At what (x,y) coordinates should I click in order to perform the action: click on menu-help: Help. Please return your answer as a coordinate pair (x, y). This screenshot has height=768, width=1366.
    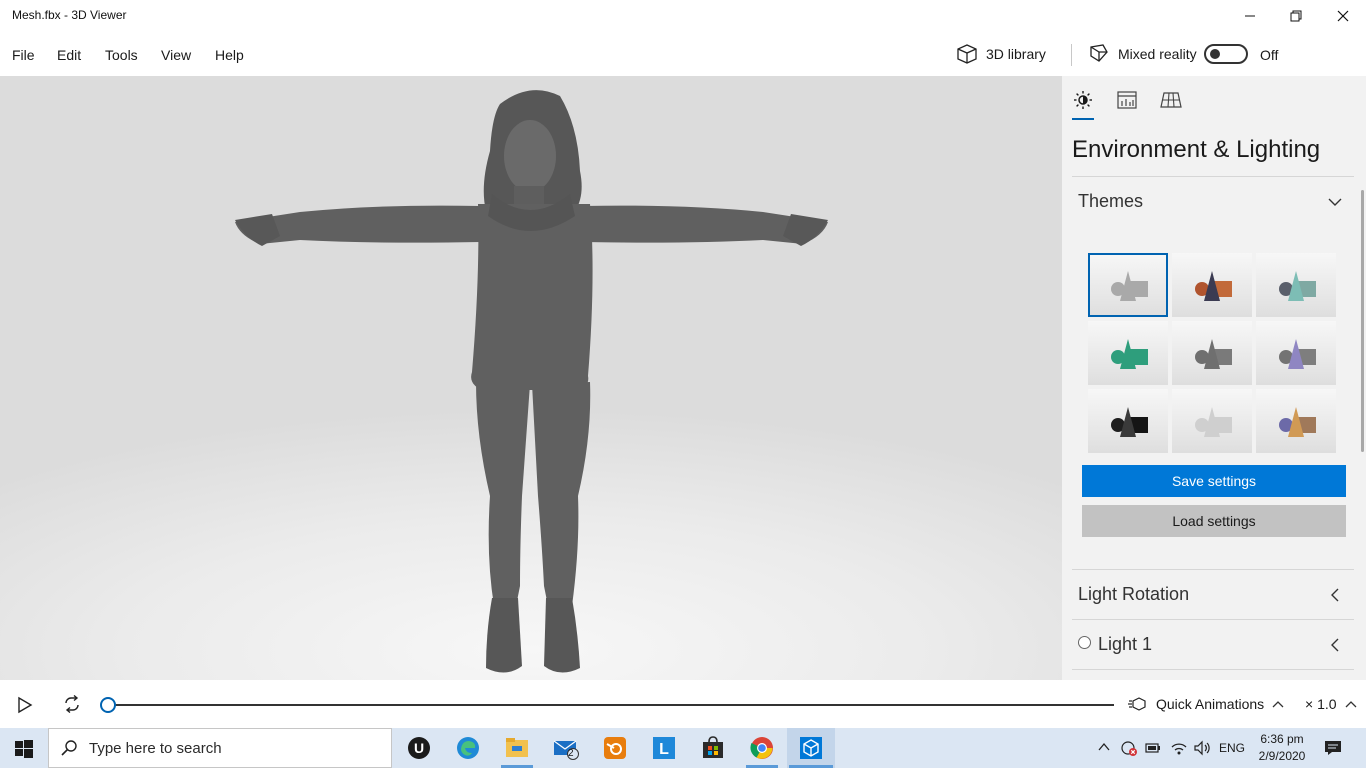
    Looking at the image, I should click on (229, 55).